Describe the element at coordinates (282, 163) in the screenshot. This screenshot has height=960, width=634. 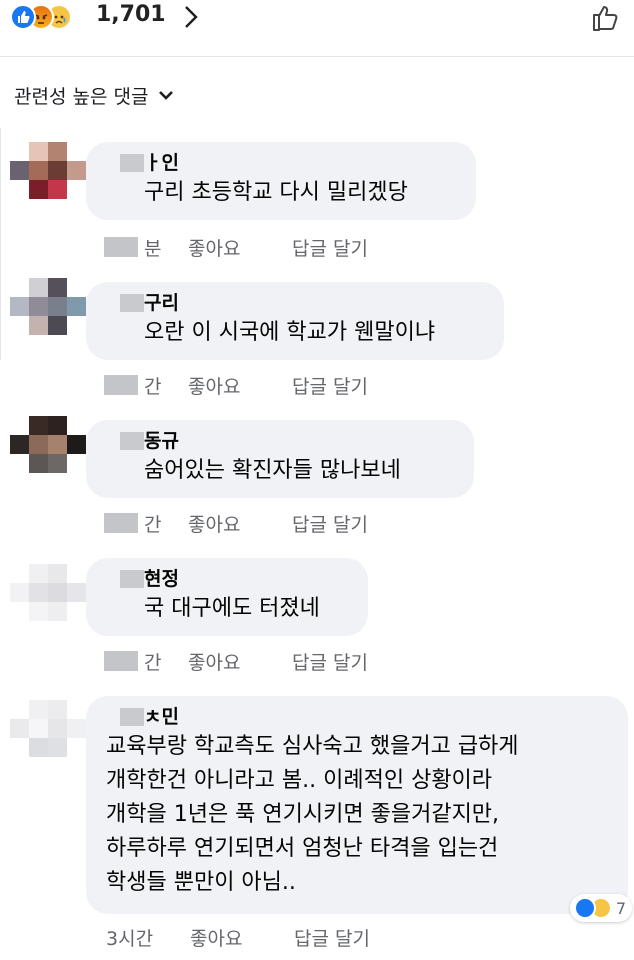
I see `commenter-name: ㅏ인` at that location.